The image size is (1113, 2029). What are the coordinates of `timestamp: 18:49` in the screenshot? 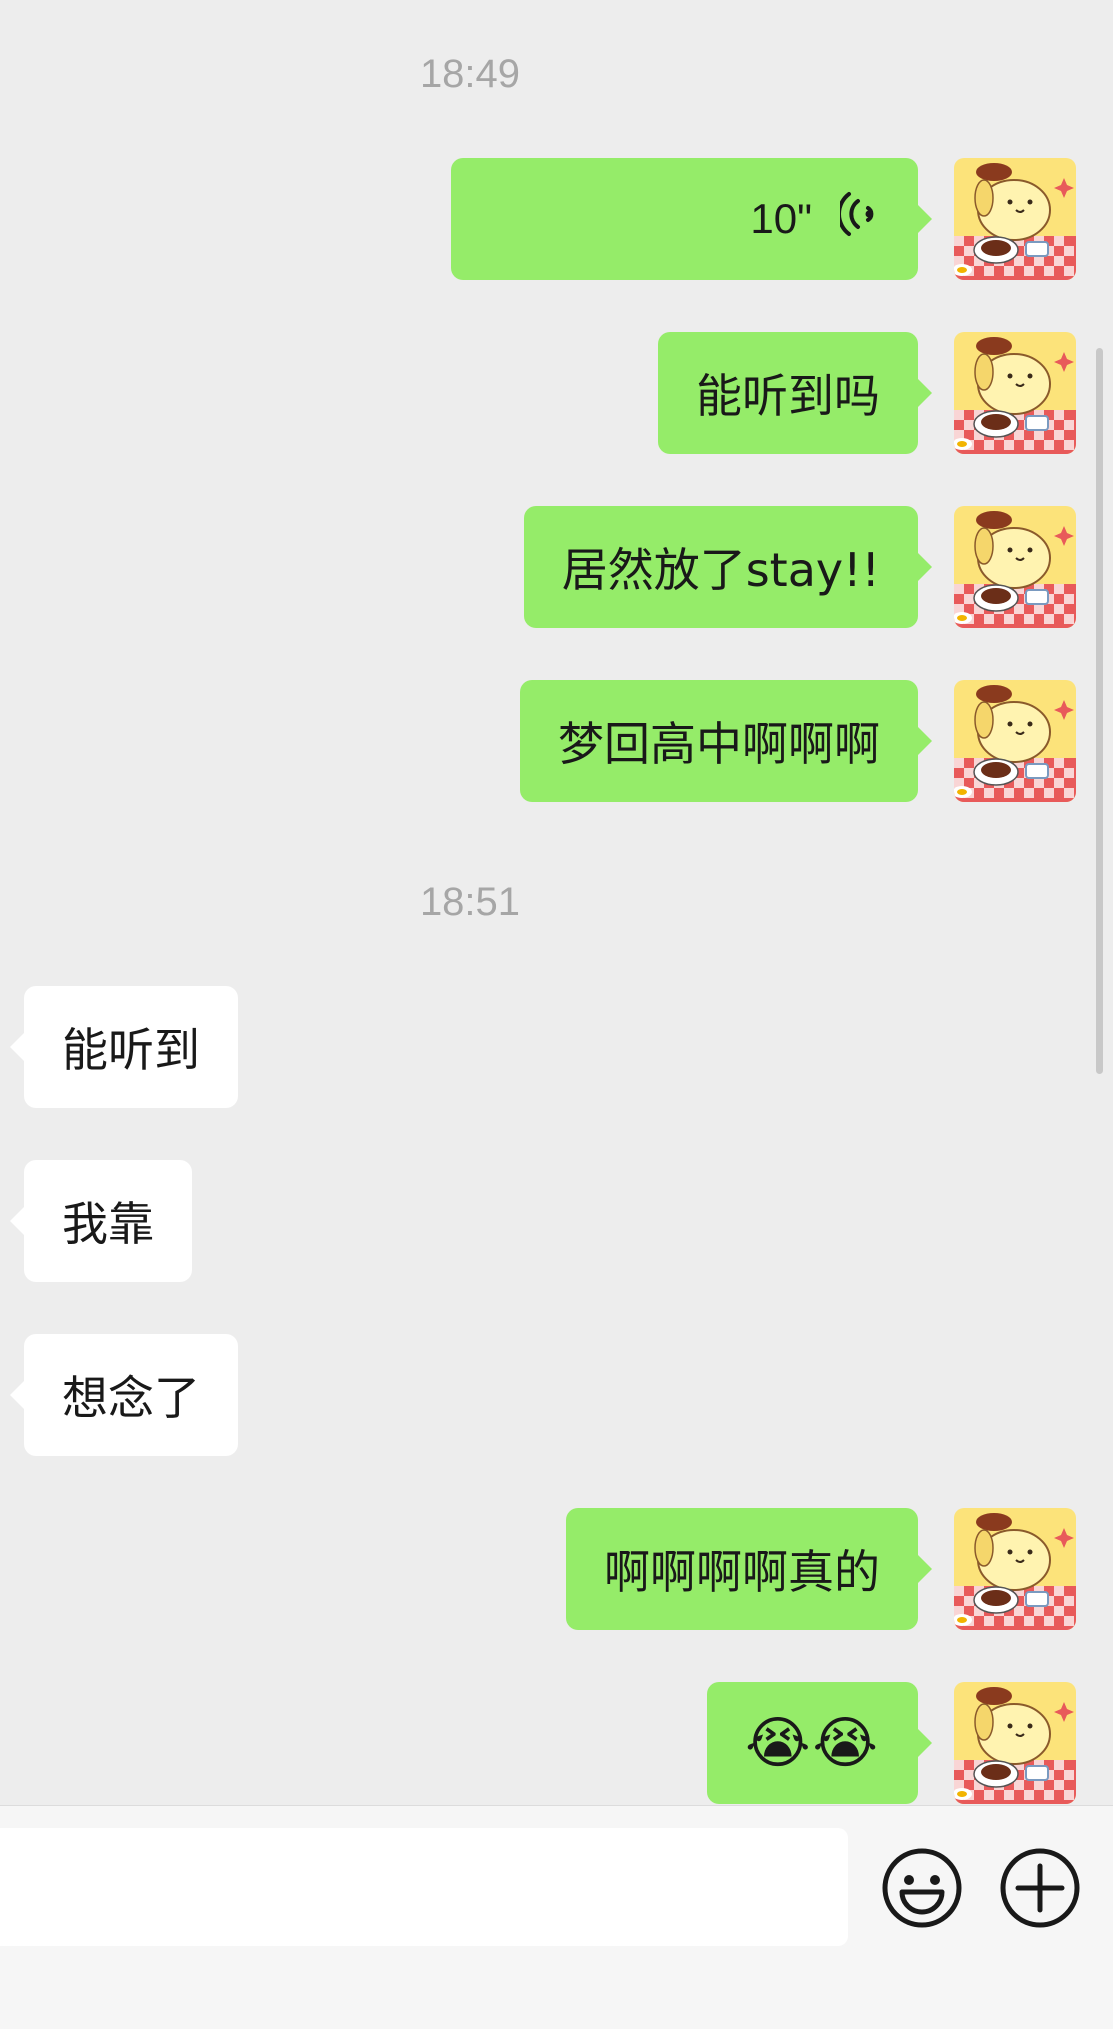 It's located at (470, 74).